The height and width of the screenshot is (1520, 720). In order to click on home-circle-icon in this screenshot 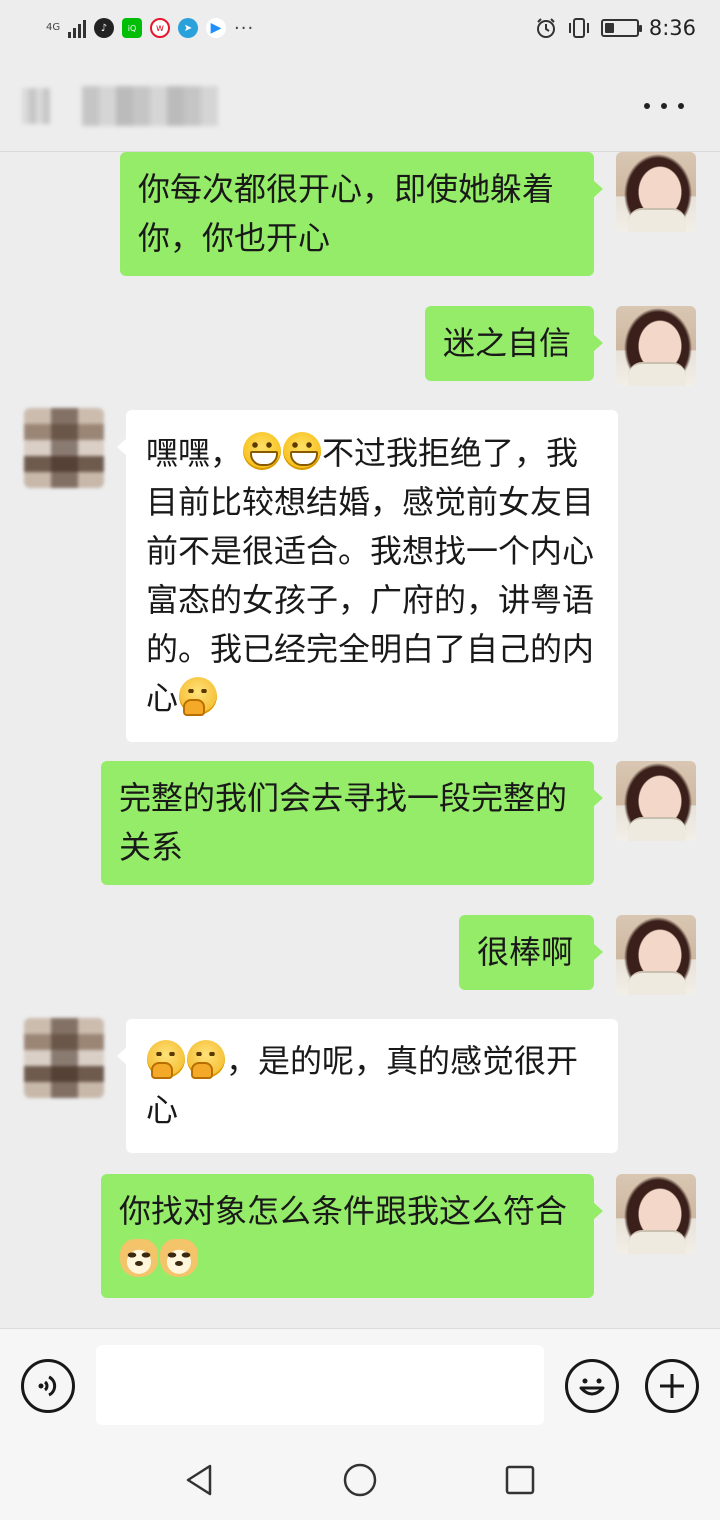, I will do `click(360, 1480)`.